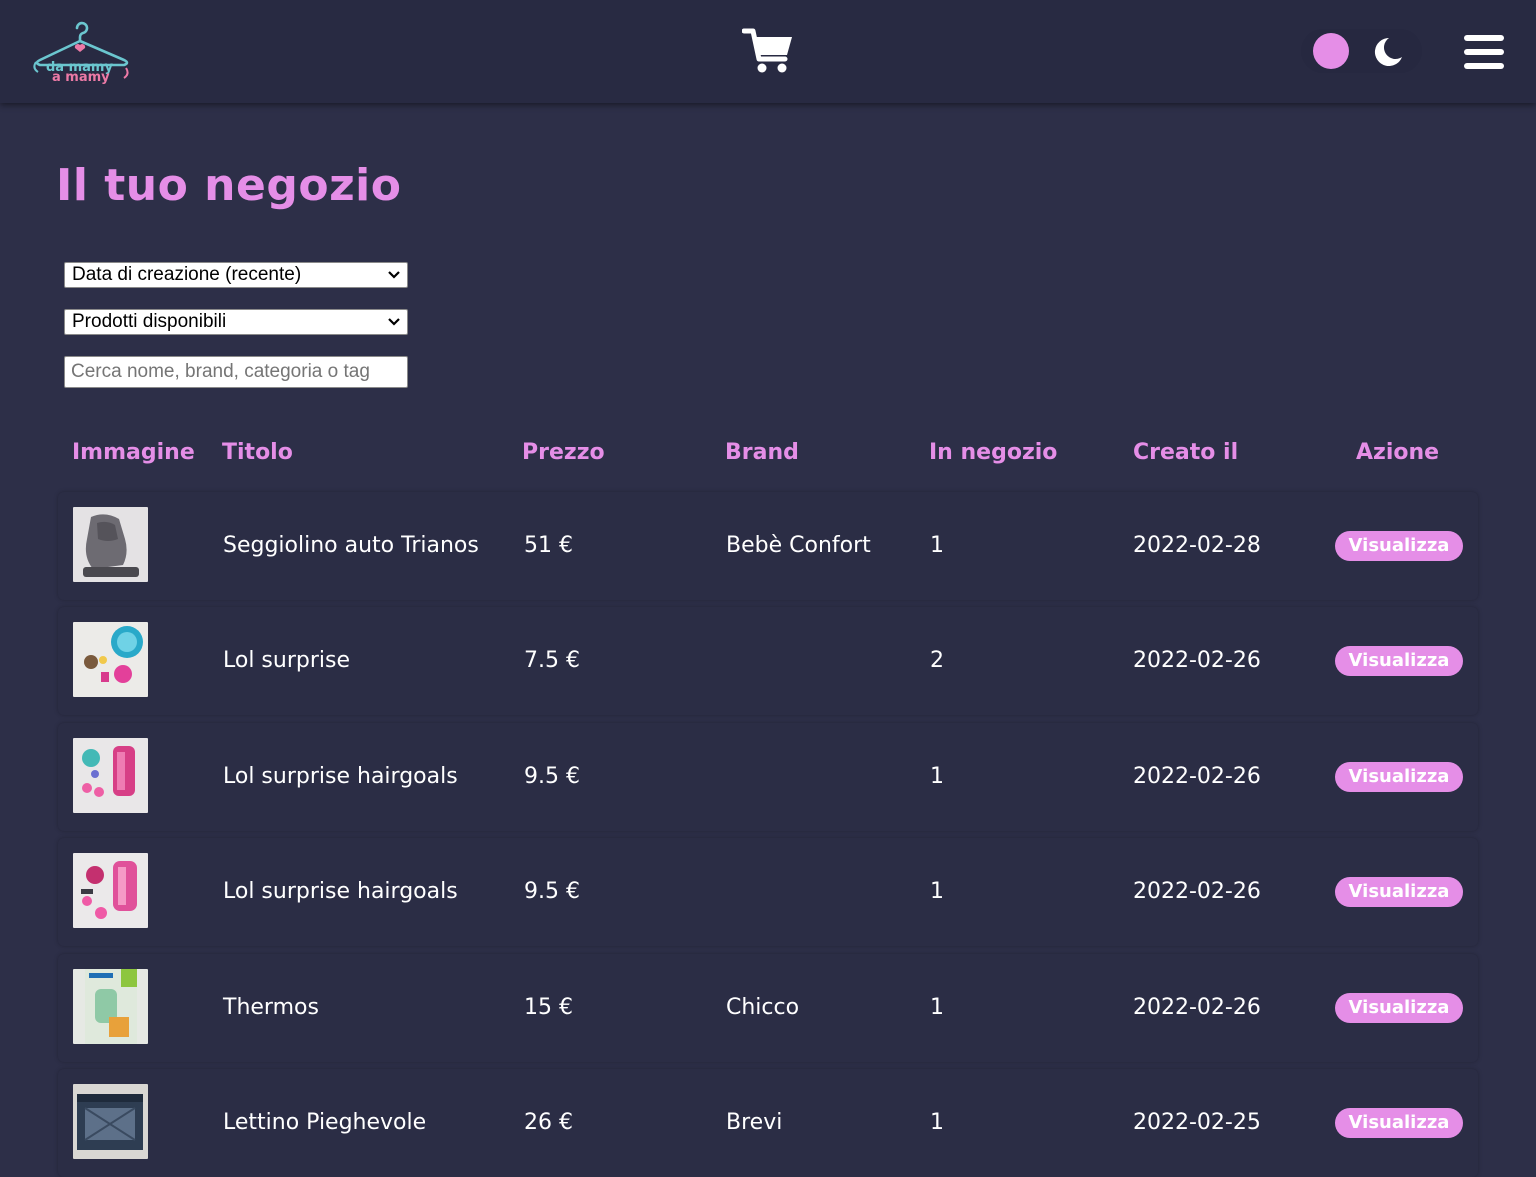 The image size is (1536, 1177). Describe the element at coordinates (229, 185) in the screenshot. I see `page-title: Il tuo negozio` at that location.